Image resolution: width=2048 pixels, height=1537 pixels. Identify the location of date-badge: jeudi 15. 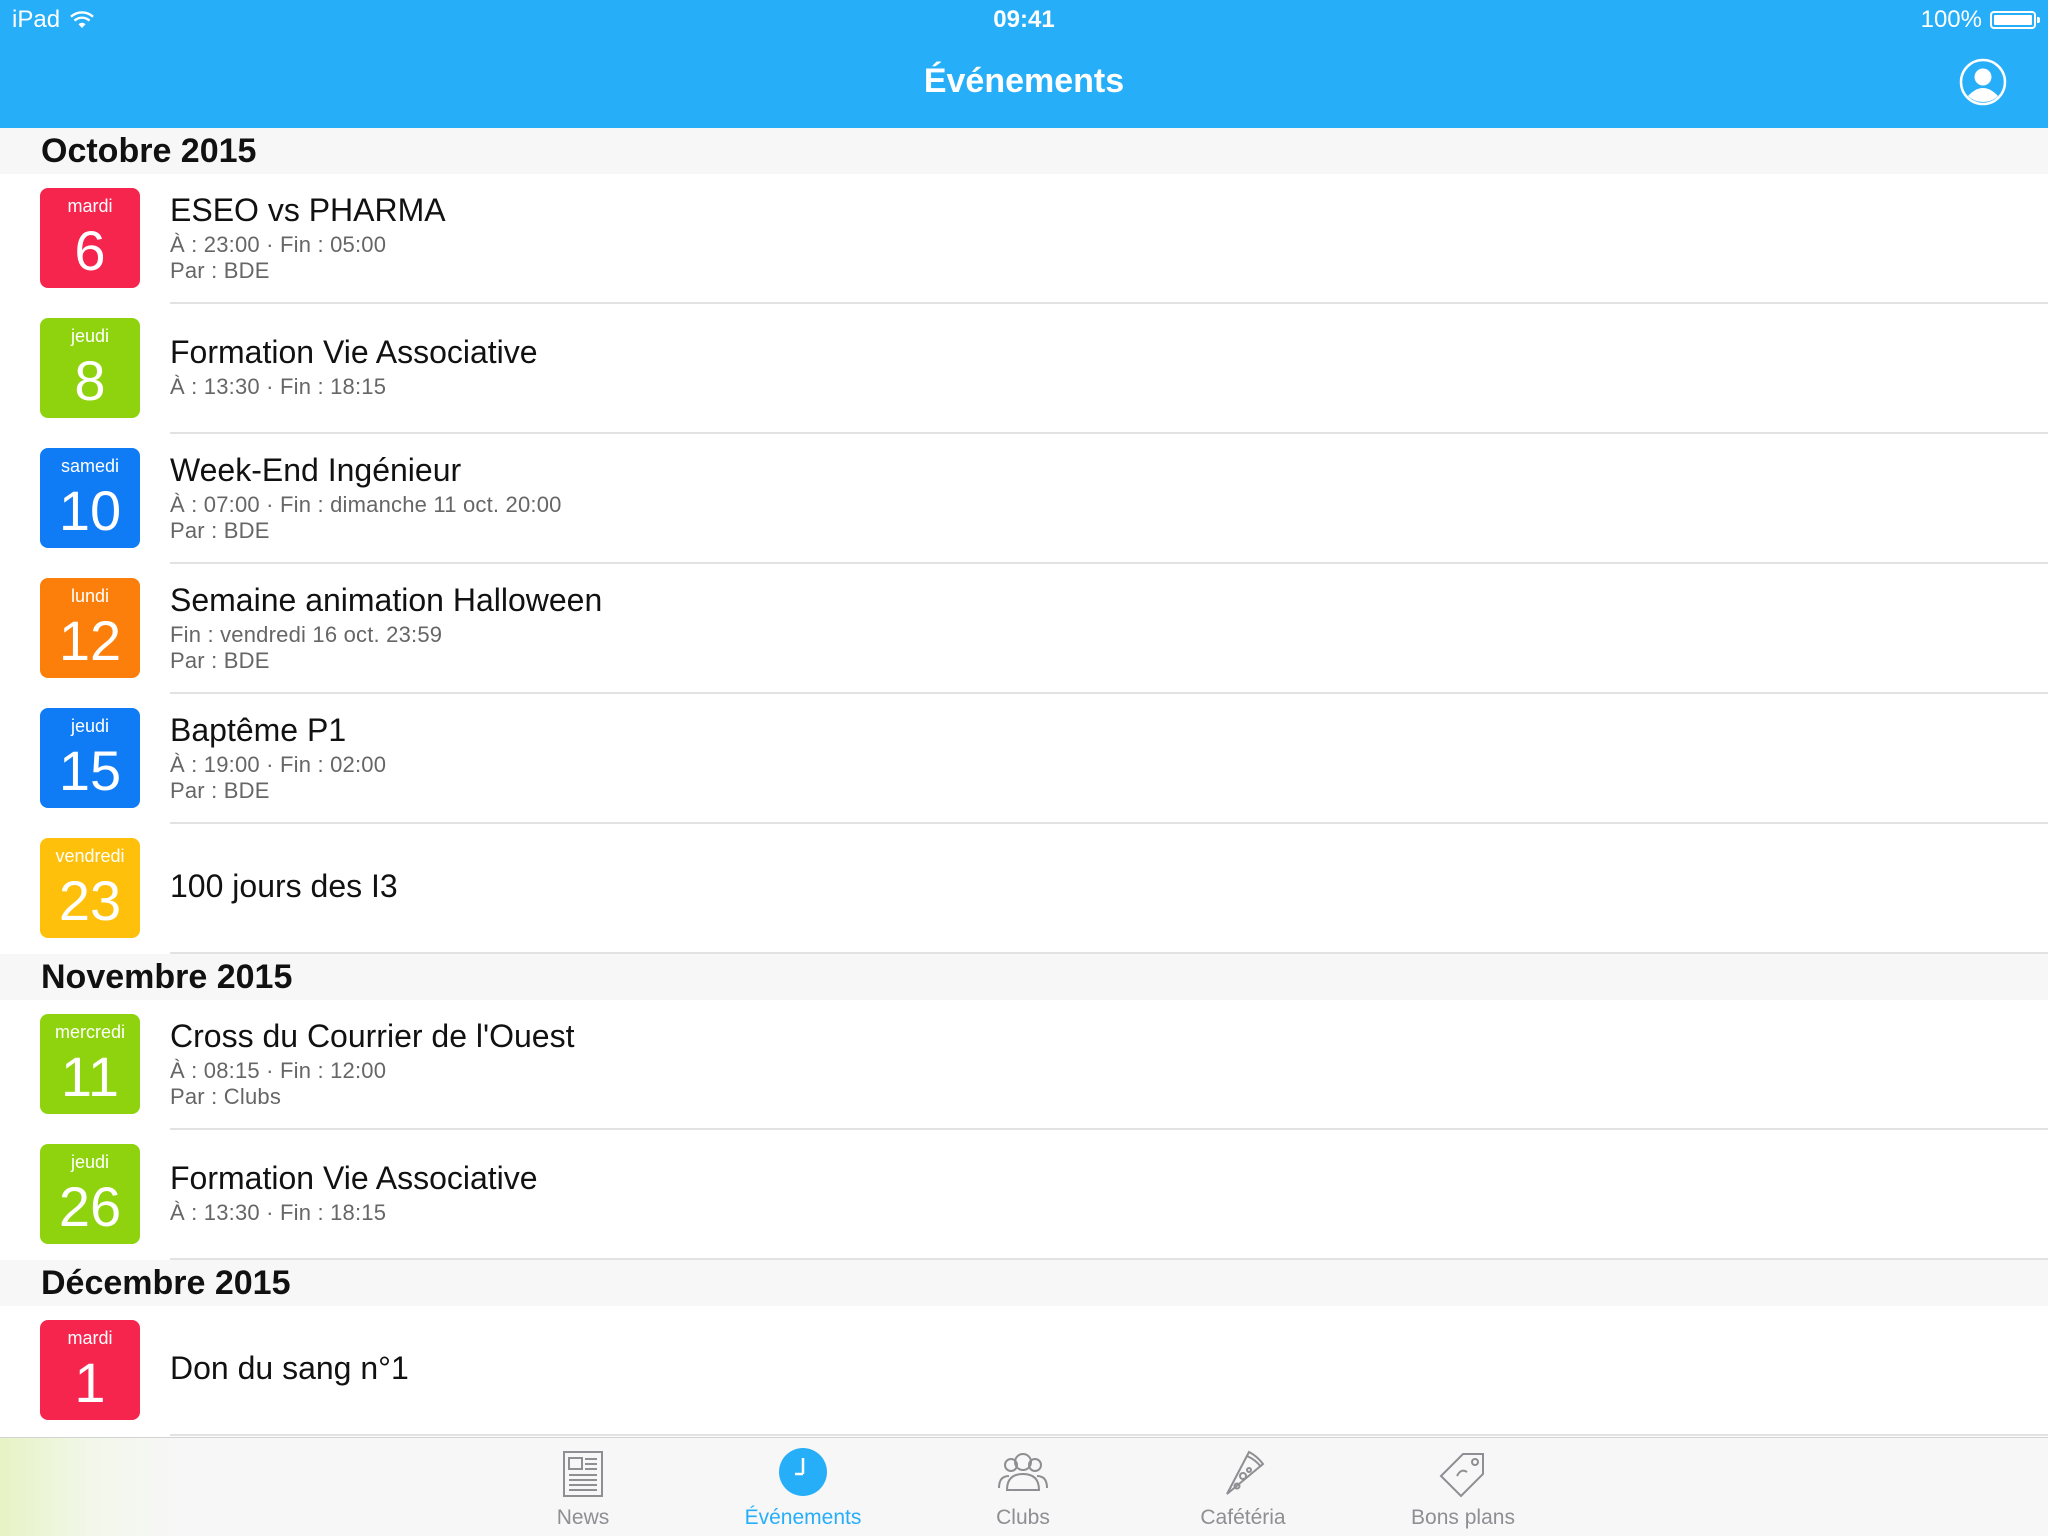
(90, 758).